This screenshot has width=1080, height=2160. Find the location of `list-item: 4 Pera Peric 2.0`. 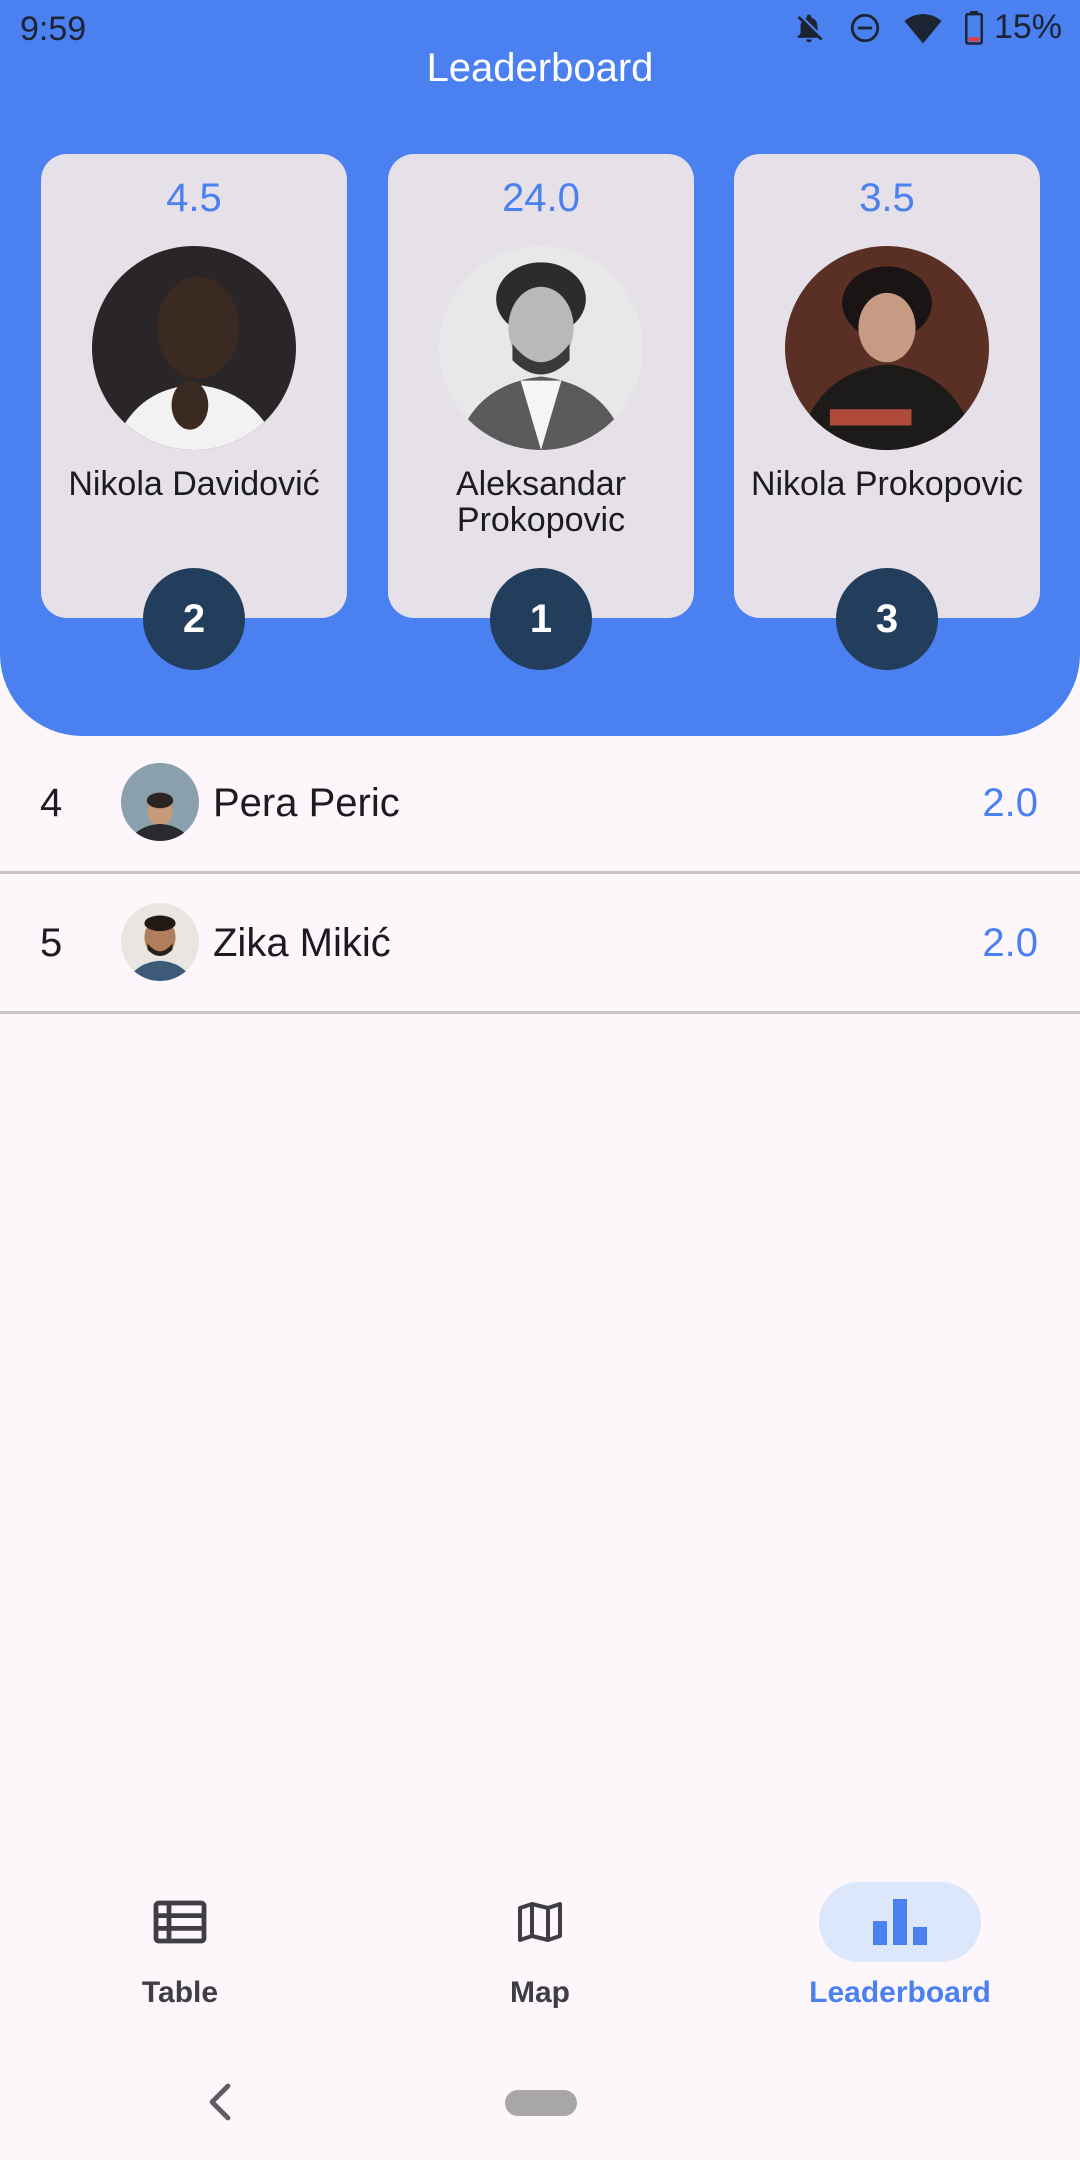

list-item: 4 Pera Peric 2.0 is located at coordinates (540, 804).